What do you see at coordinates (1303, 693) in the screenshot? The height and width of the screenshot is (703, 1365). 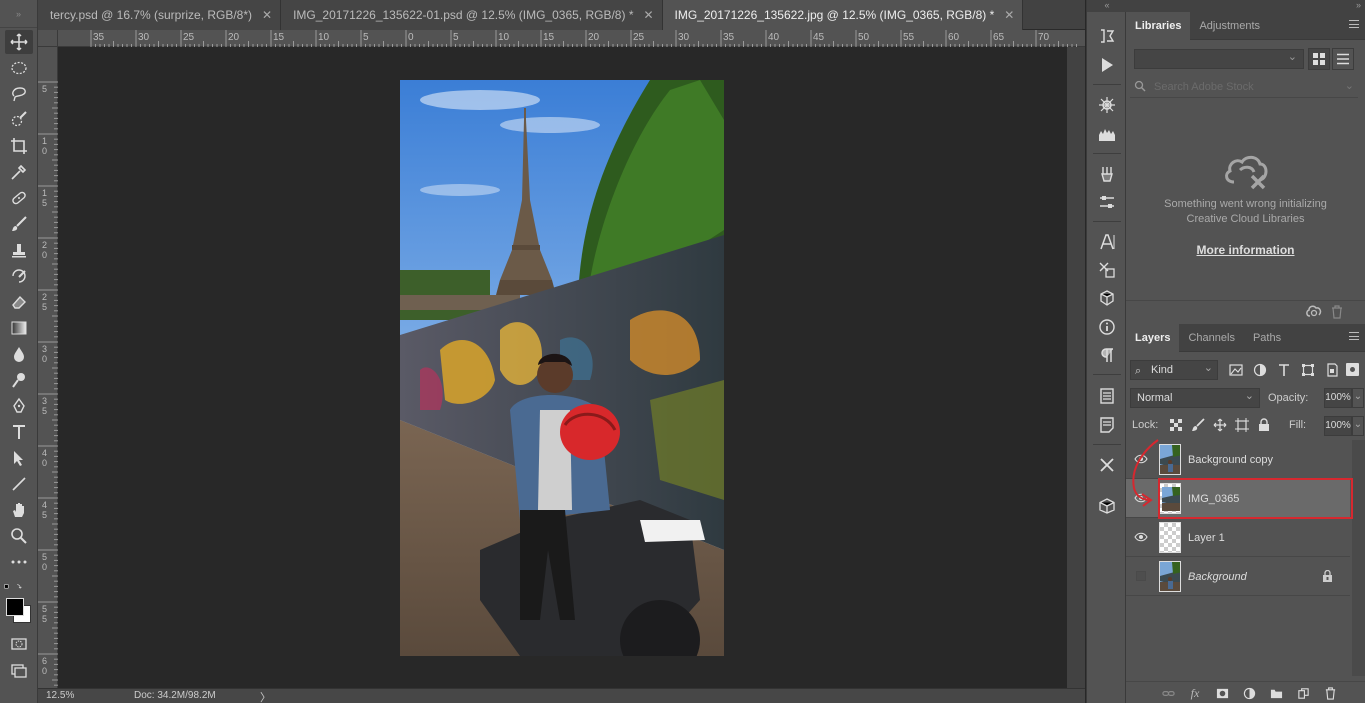 I see `new-layer-icon` at bounding box center [1303, 693].